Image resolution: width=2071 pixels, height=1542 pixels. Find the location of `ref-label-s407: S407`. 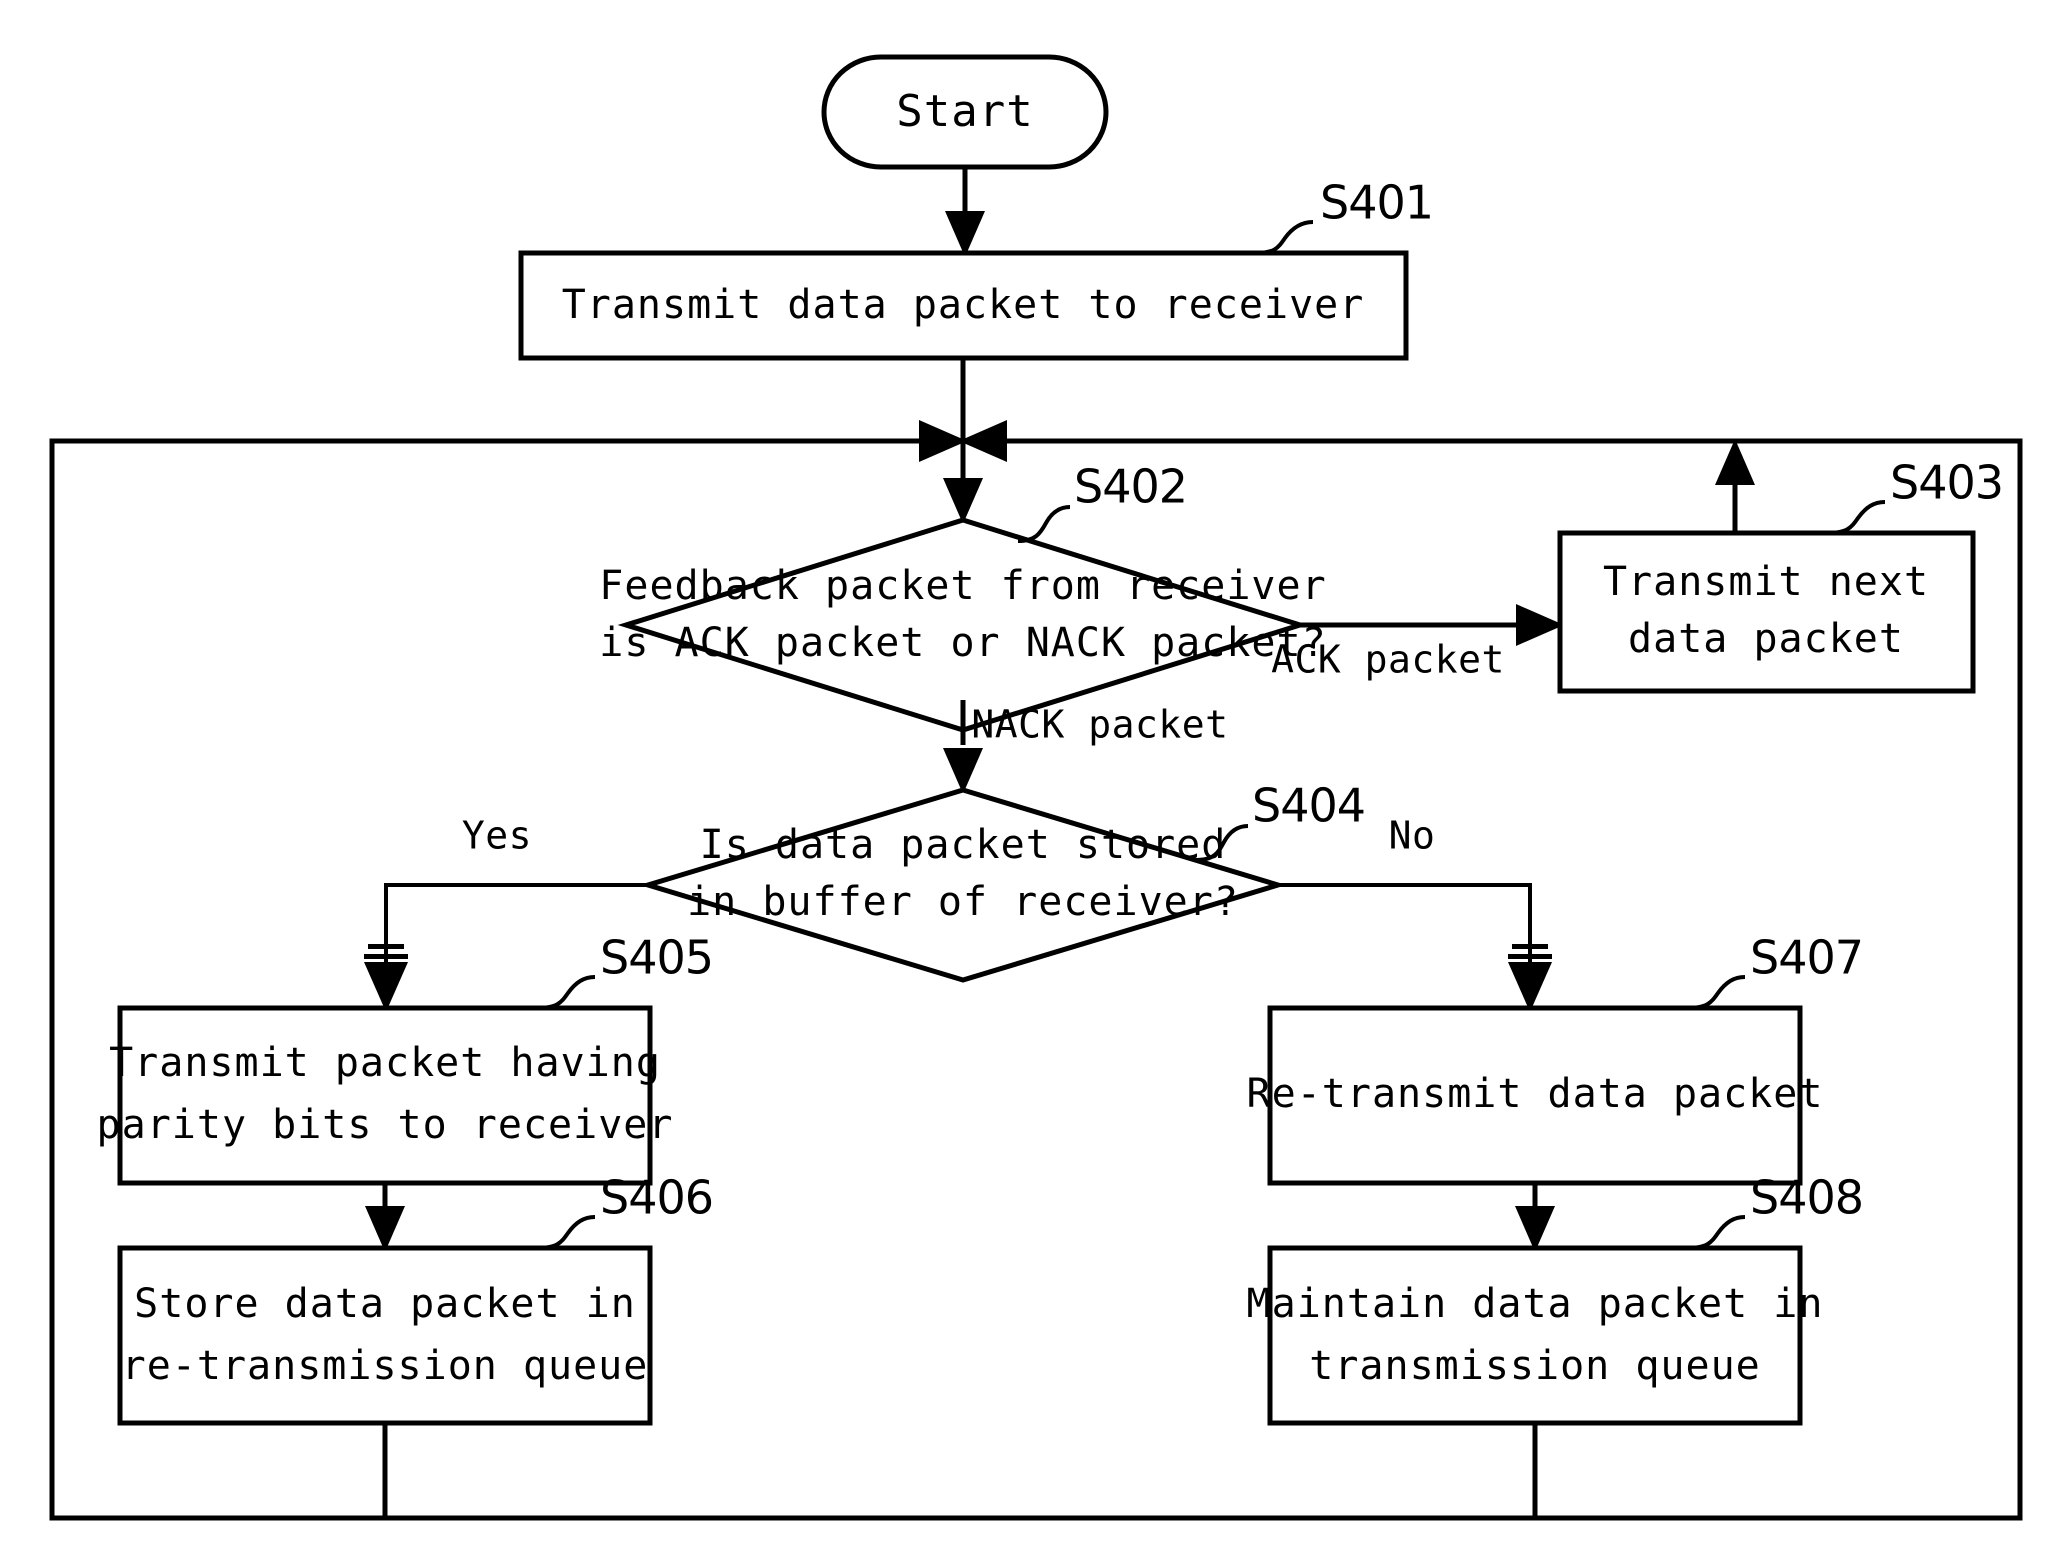

ref-label-s407: S407 is located at coordinates (1806, 958).